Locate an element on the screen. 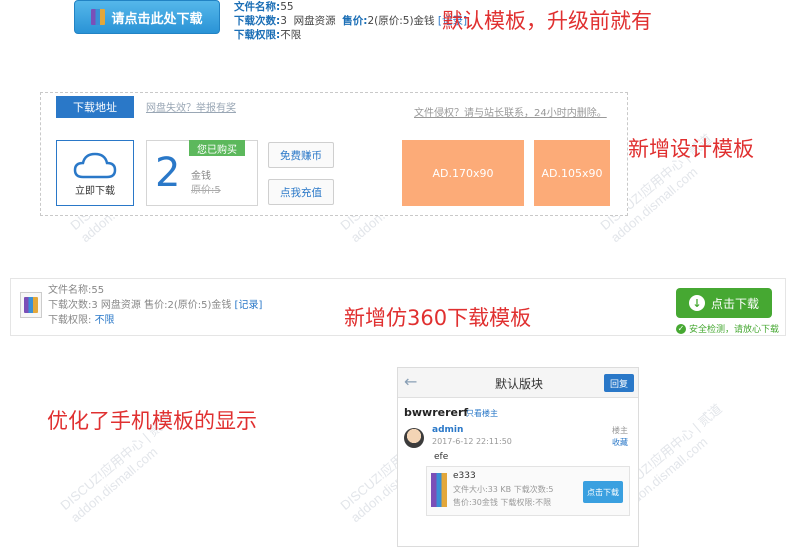 The height and width of the screenshot is (551, 800). caption-default-template: 默认模板，升级前就有 is located at coordinates (547, 21).